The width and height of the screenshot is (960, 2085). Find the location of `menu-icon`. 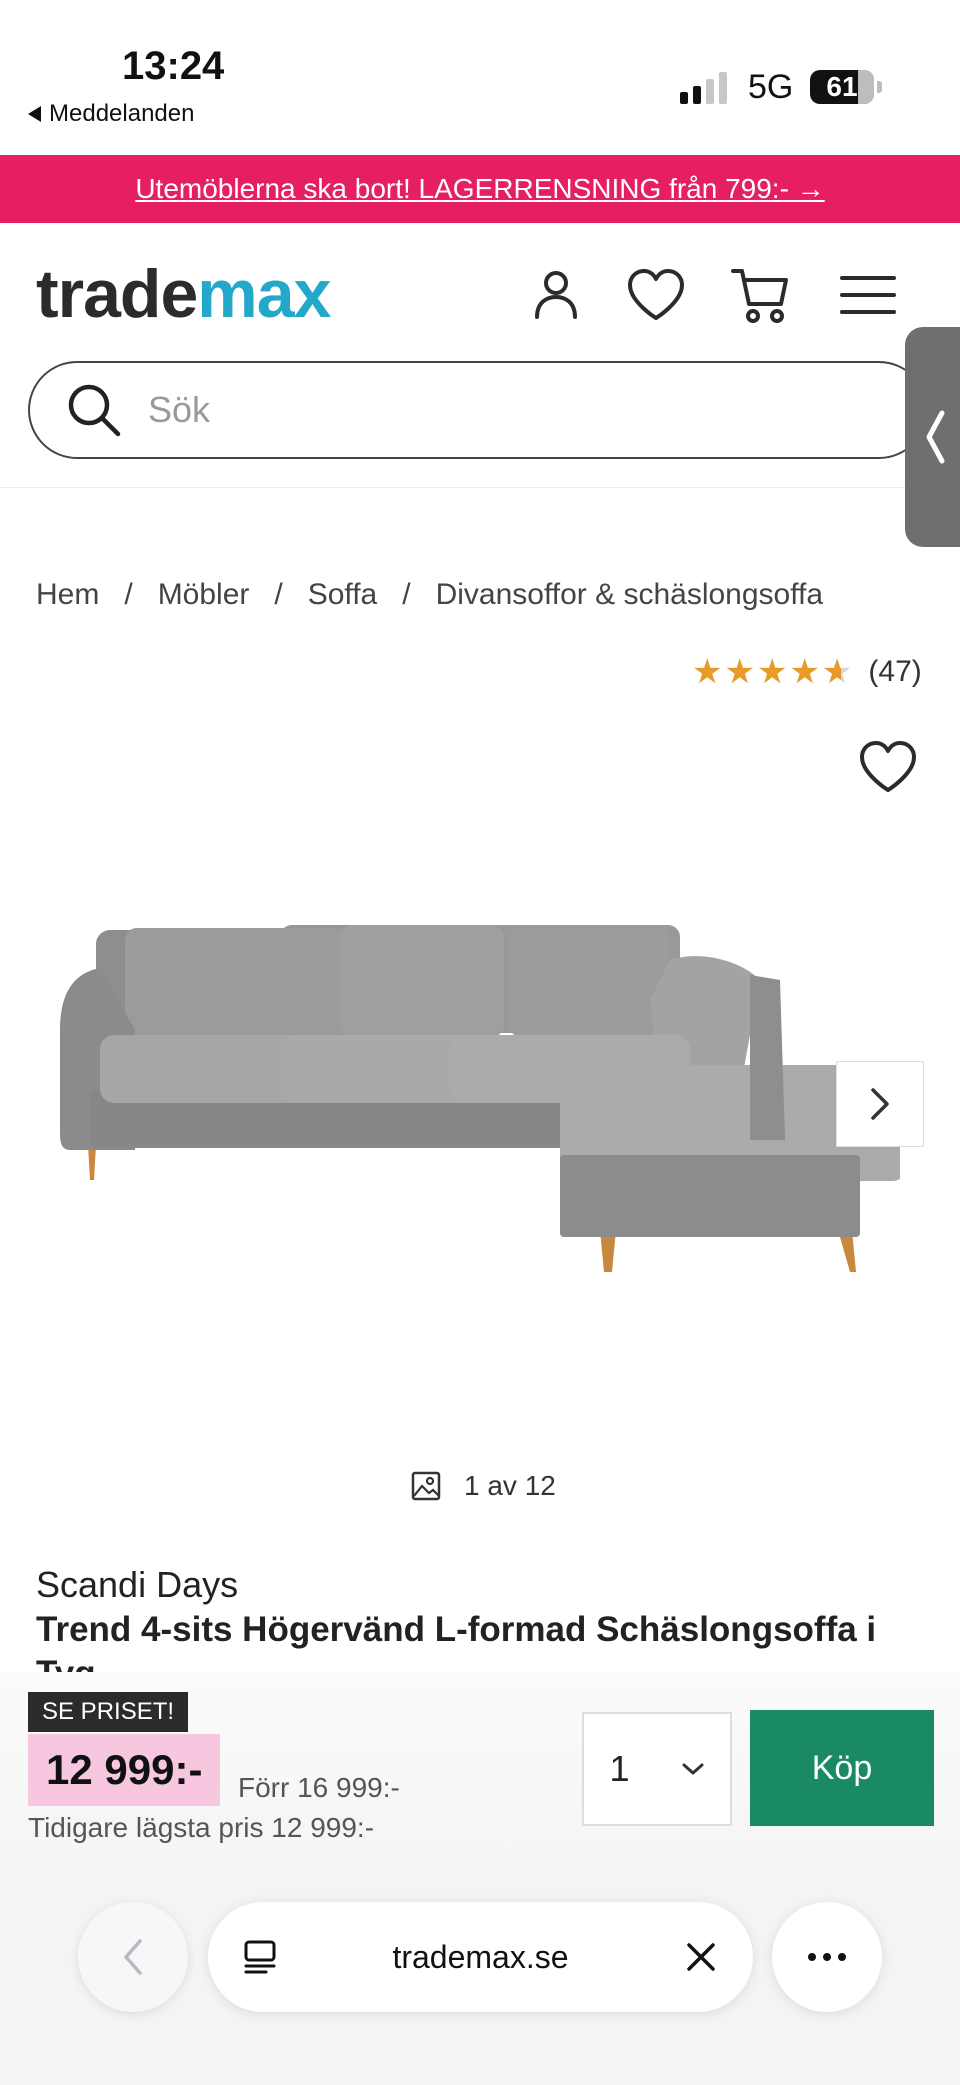

menu-icon is located at coordinates (868, 295).